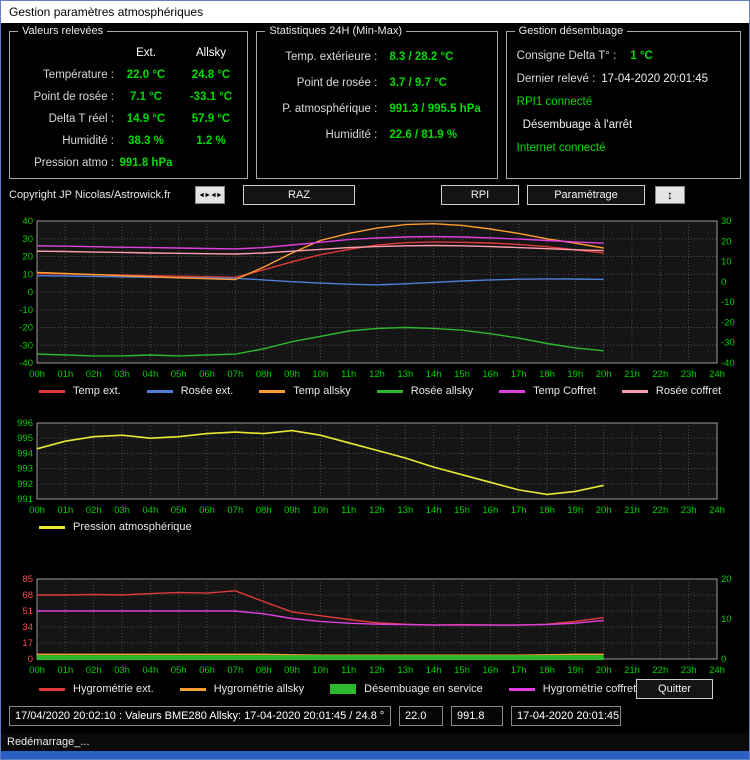 Image resolution: width=750 pixels, height=760 pixels. Describe the element at coordinates (586, 195) in the screenshot. I see `parametrage-button: Paramétrage` at that location.